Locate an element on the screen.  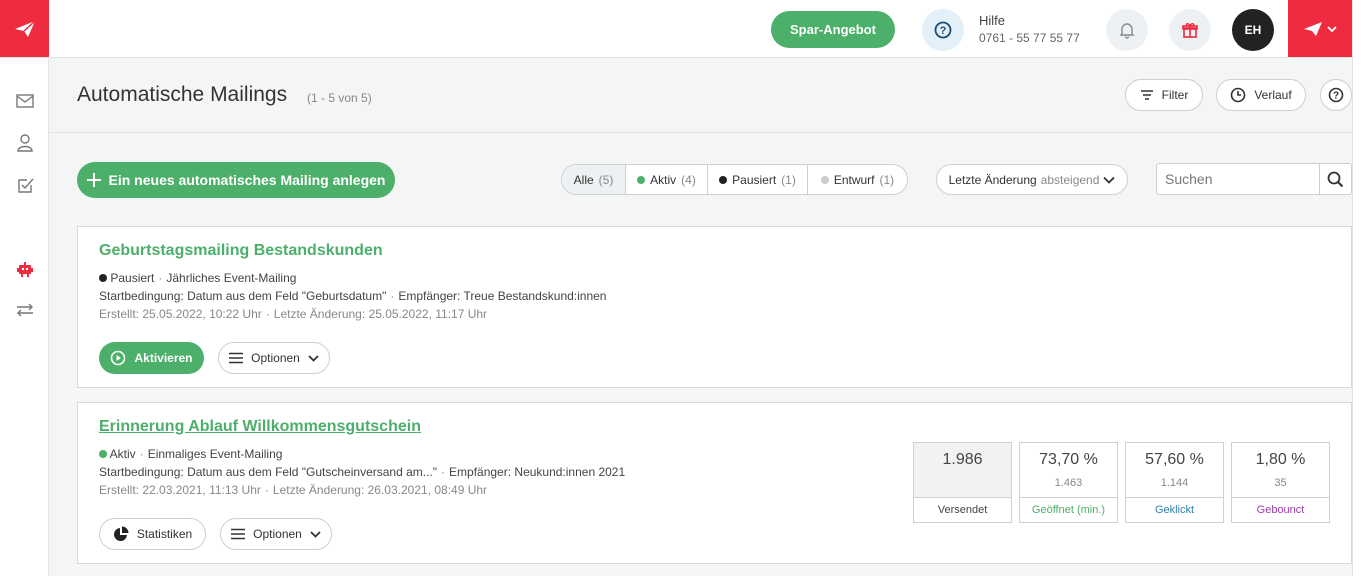
tab-all: Alle (5) is located at coordinates (594, 179).